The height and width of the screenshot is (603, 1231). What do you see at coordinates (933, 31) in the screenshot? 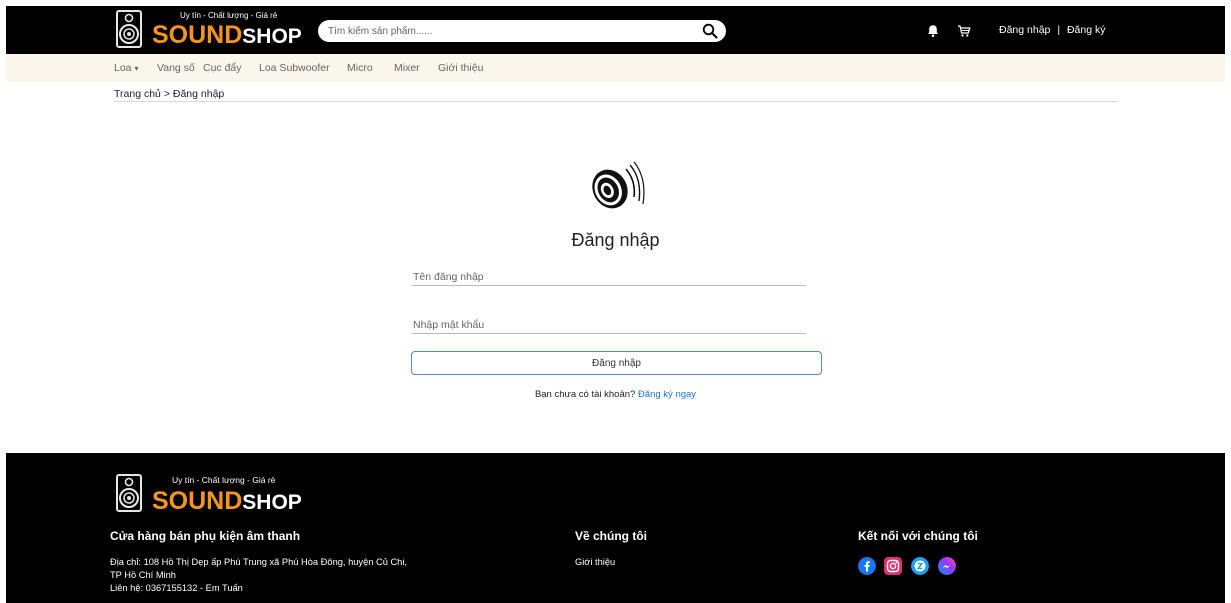
I see `bell-icon` at bounding box center [933, 31].